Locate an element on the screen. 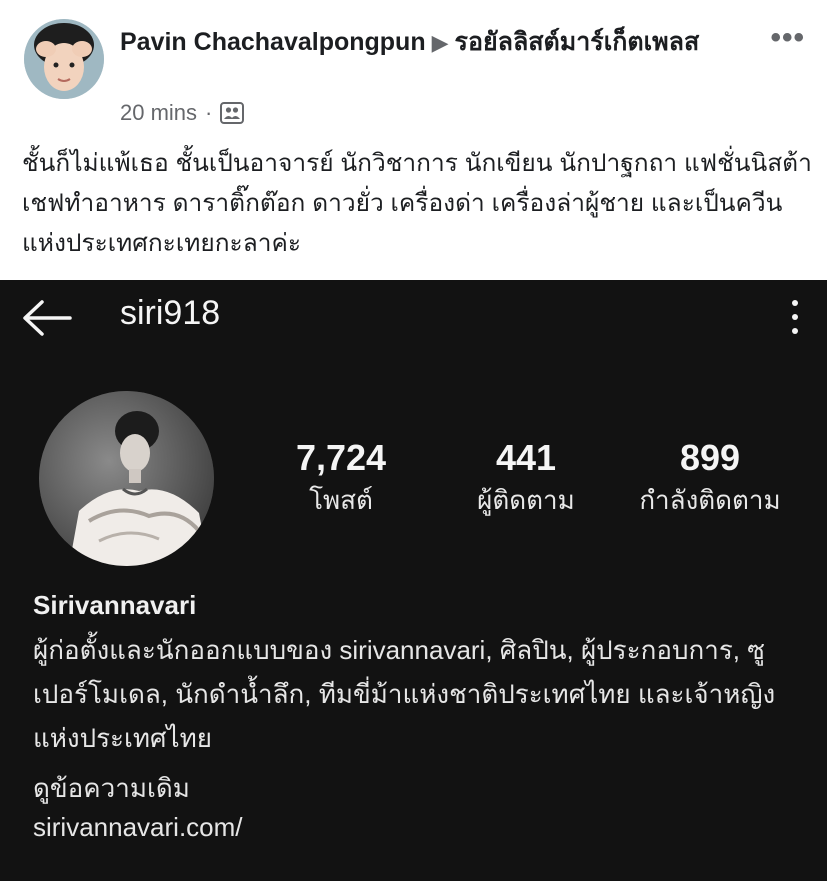  arrow-right-icon: ▶ is located at coordinates (440, 42).